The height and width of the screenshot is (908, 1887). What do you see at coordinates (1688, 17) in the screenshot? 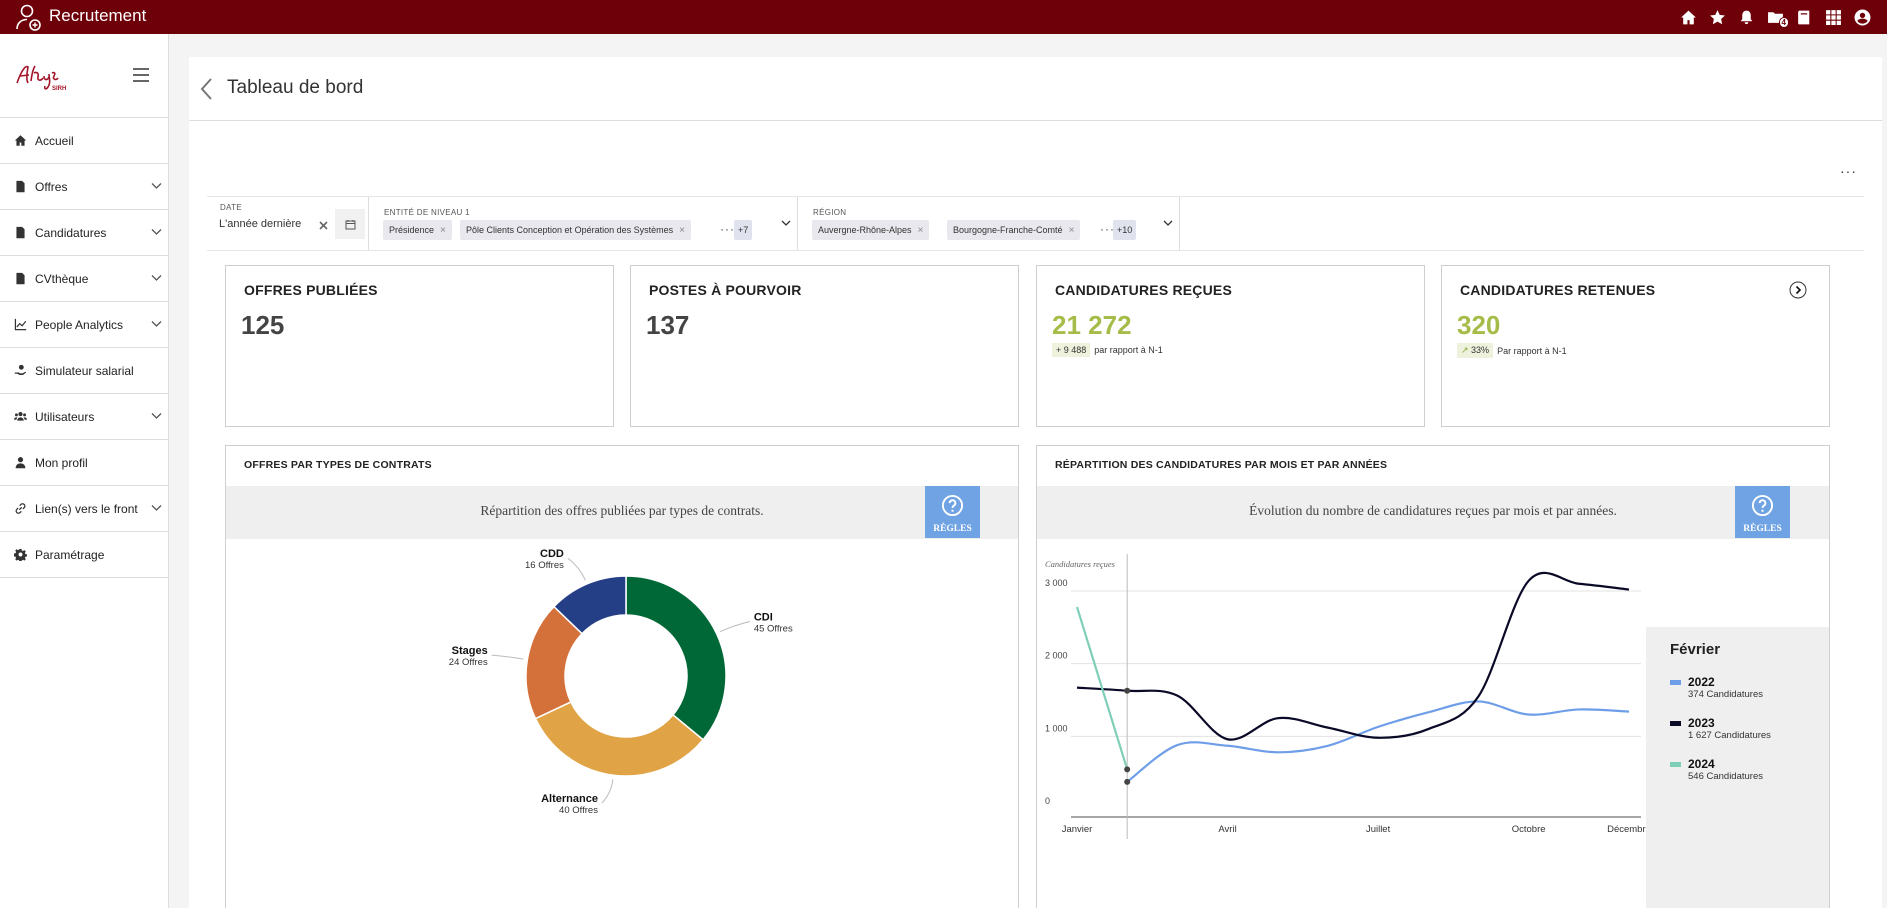
I see `home-icon` at bounding box center [1688, 17].